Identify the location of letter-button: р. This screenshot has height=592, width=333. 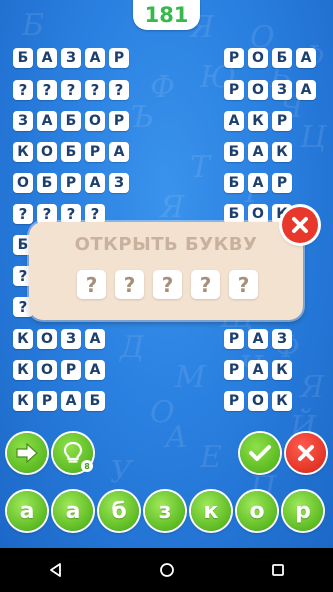
(303, 511).